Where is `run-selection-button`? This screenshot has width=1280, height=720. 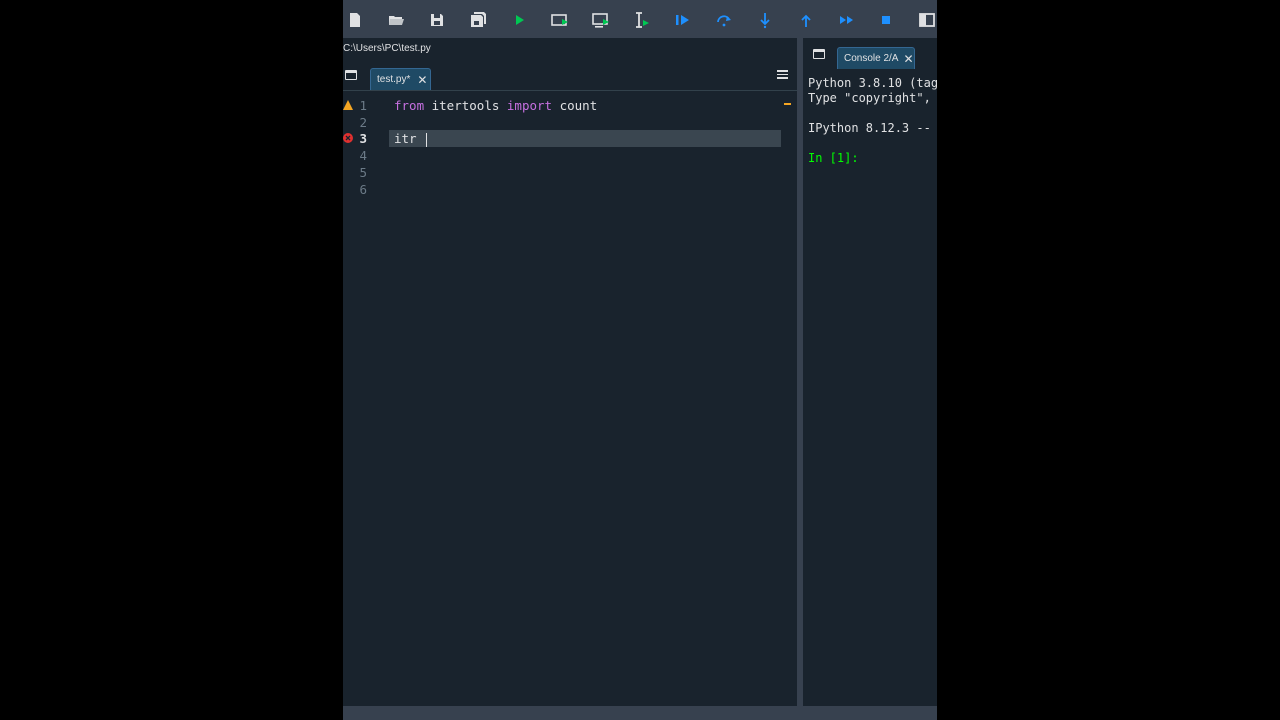 run-selection-button is located at coordinates (642, 20).